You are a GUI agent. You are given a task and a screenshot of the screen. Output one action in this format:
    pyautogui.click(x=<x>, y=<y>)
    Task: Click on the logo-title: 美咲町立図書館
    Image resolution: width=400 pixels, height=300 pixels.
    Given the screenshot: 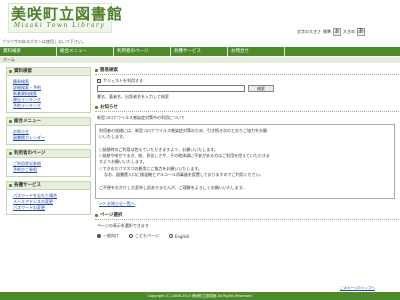 What is the action you would take?
    pyautogui.click(x=67, y=14)
    